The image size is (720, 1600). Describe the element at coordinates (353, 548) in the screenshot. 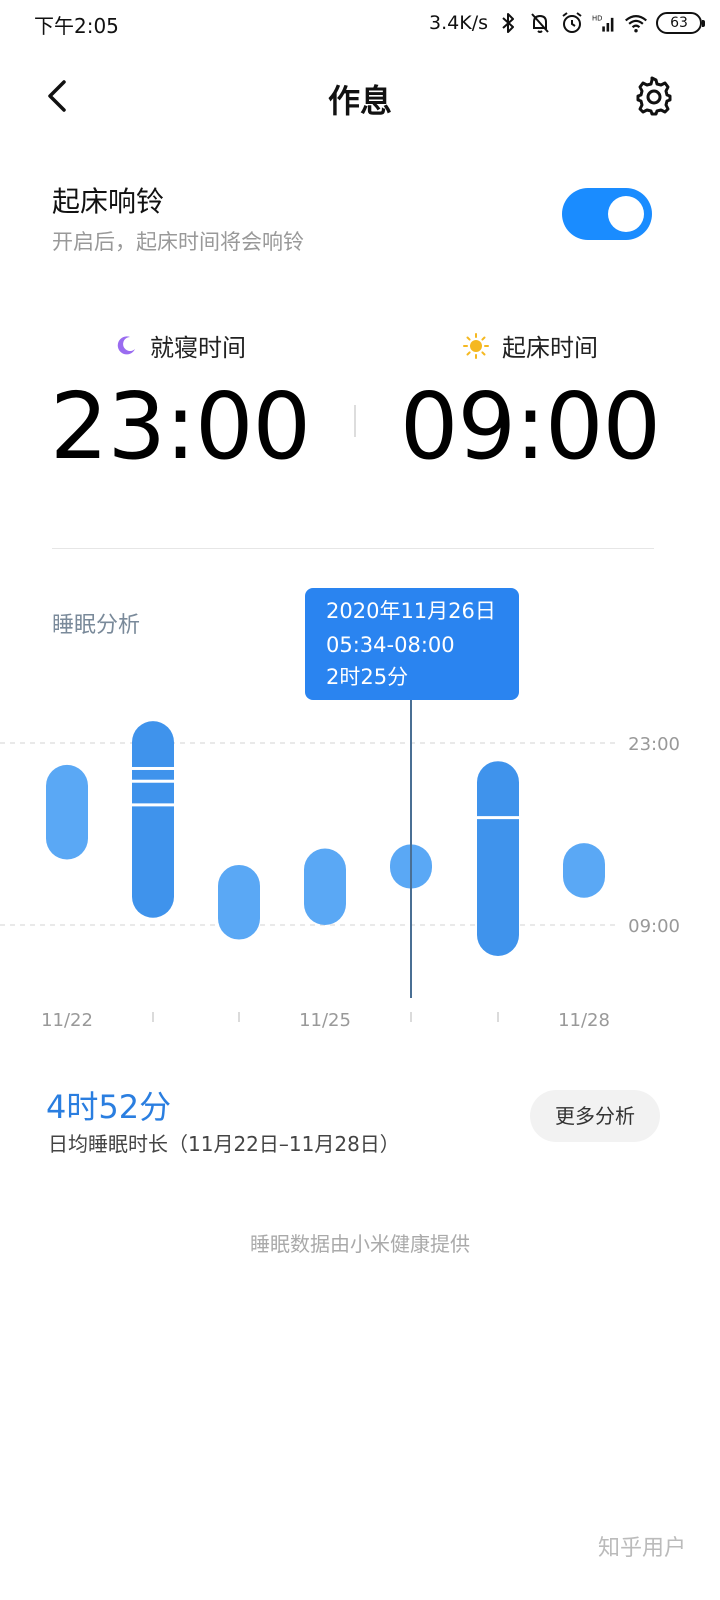

I see `section-divider` at that location.